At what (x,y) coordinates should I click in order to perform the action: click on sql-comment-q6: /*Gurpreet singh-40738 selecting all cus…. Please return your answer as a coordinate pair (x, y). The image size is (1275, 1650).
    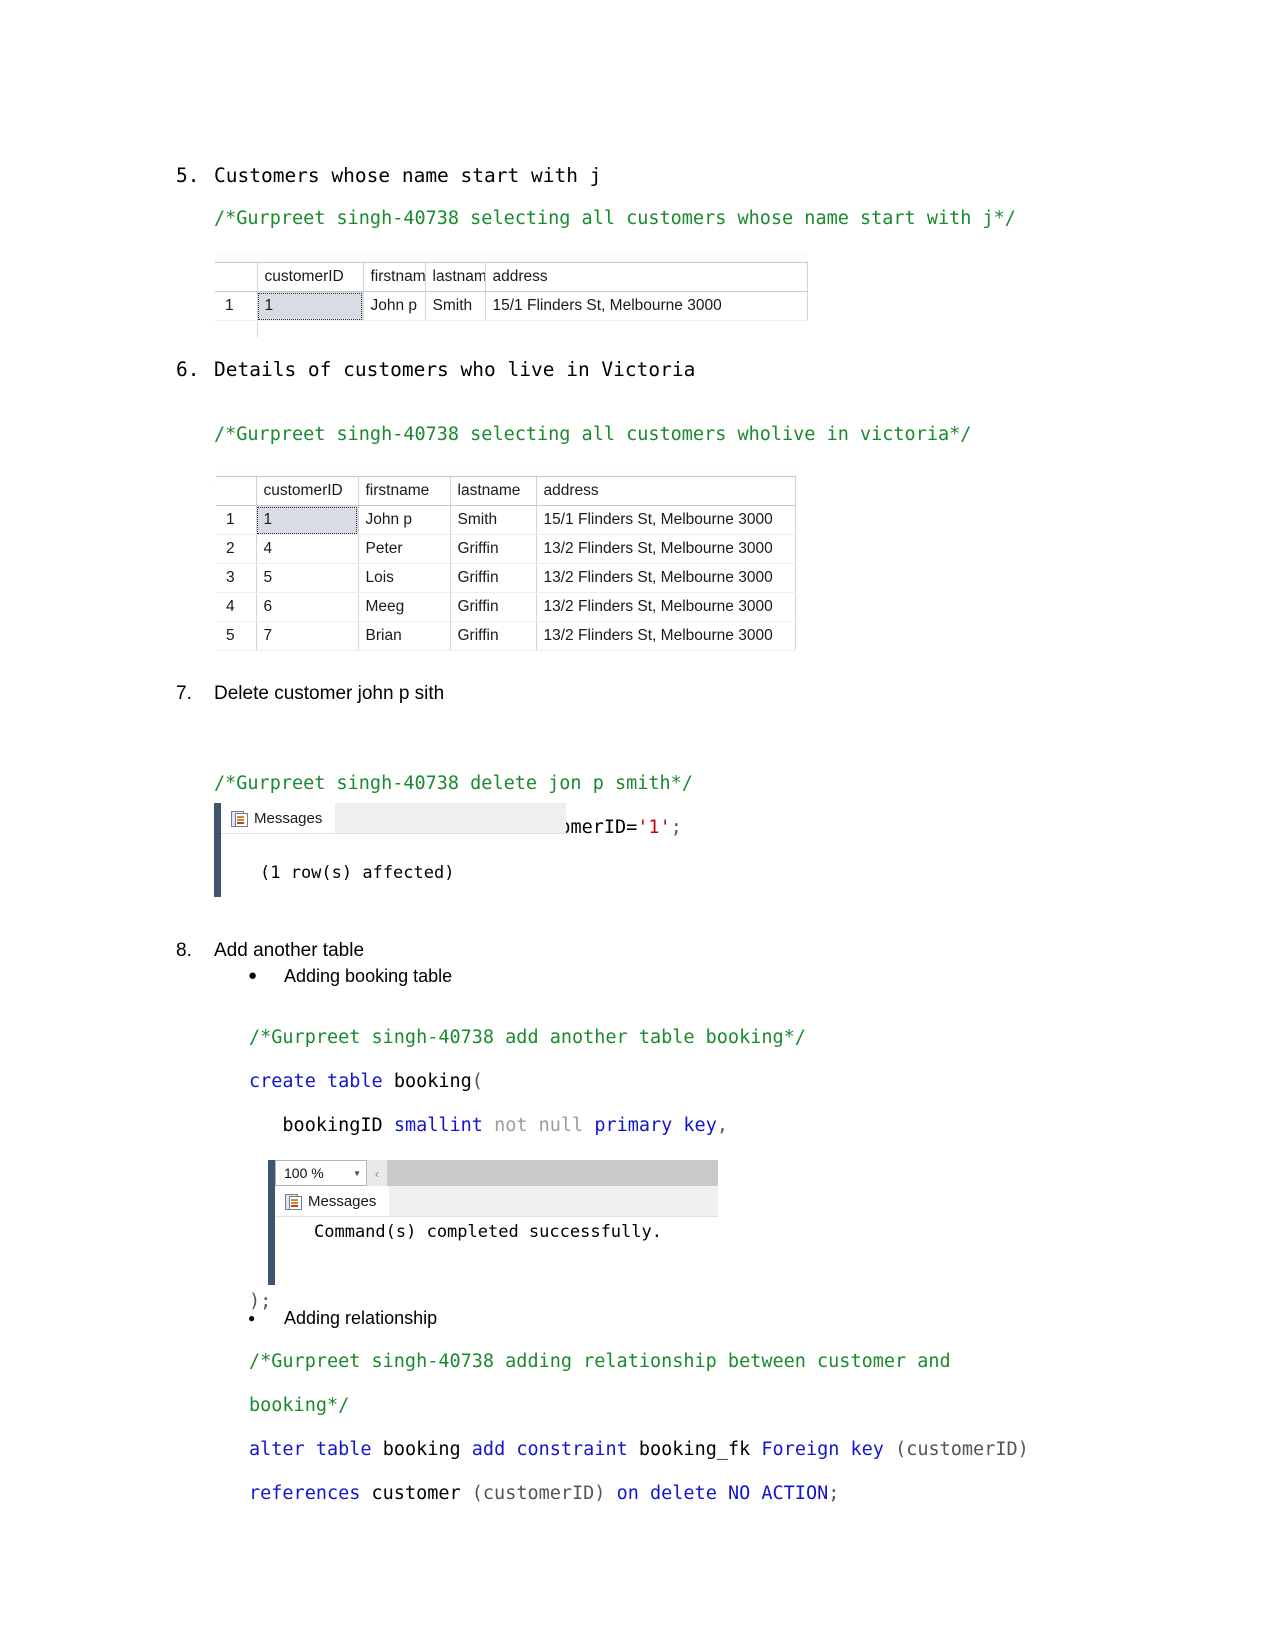
    Looking at the image, I should click on (593, 434).